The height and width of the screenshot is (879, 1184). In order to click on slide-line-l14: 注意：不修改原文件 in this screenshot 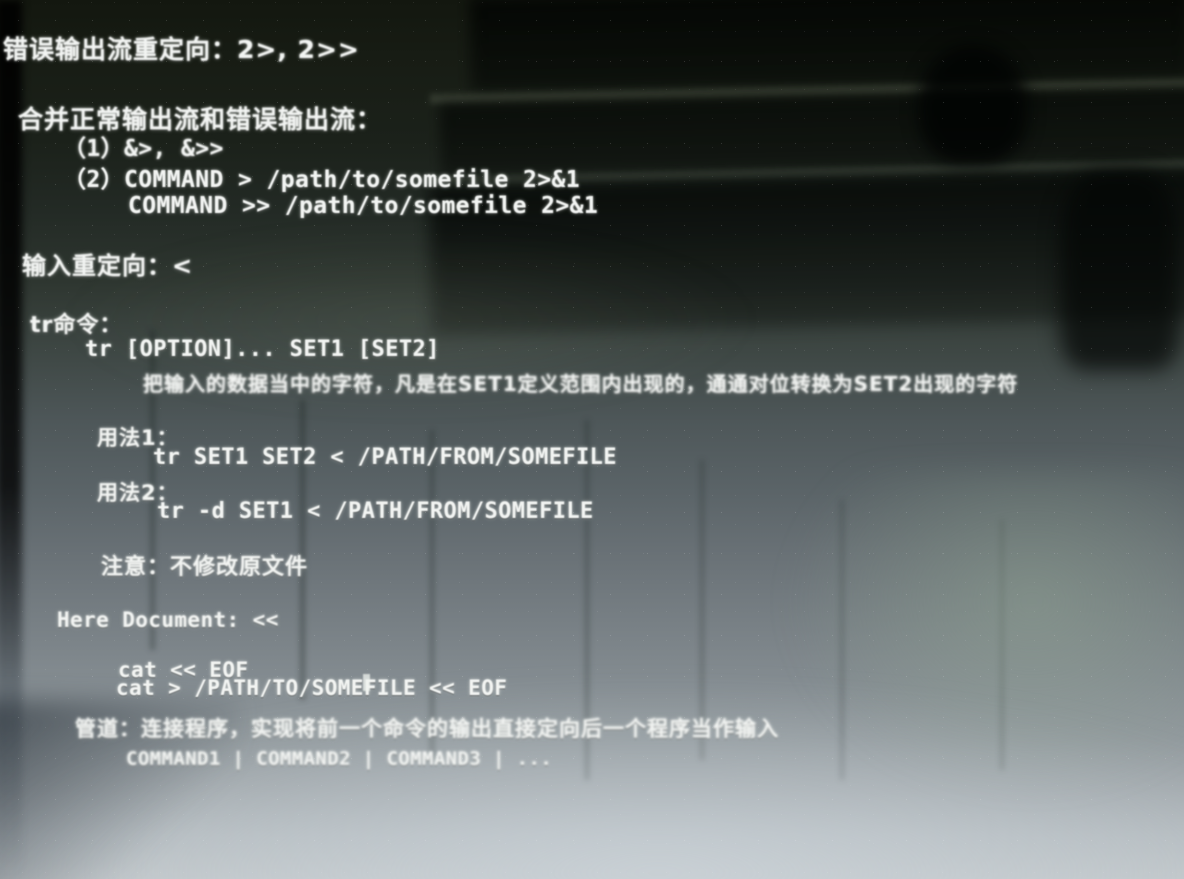, I will do `click(205, 567)`.